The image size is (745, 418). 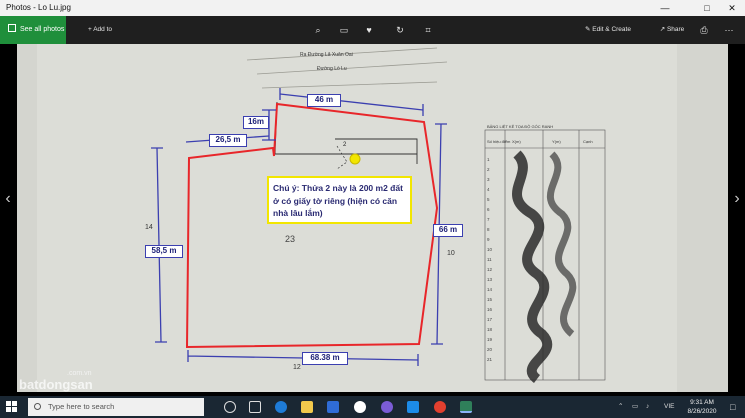 What do you see at coordinates (38, 7) in the screenshot?
I see `window-title: Photos - Lo Lu.jpg` at bounding box center [38, 7].